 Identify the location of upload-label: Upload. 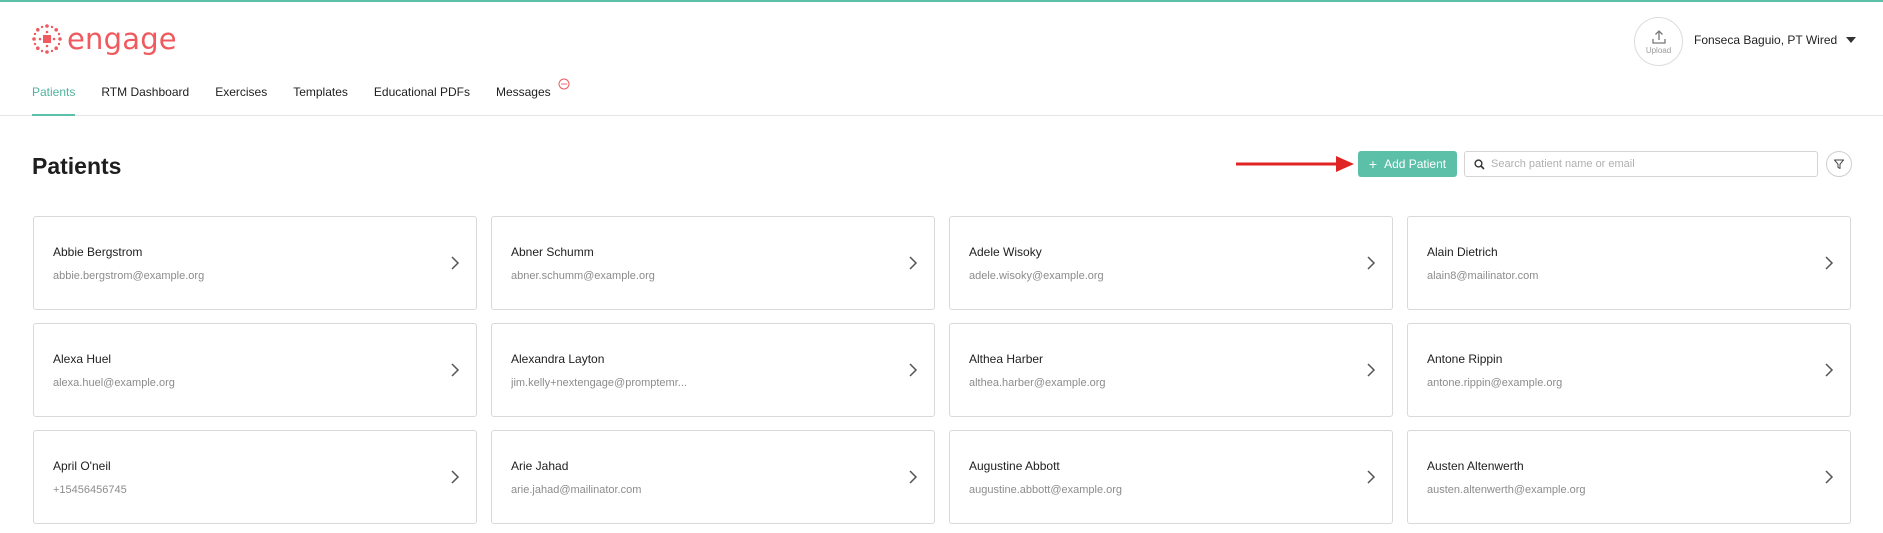
(1658, 50).